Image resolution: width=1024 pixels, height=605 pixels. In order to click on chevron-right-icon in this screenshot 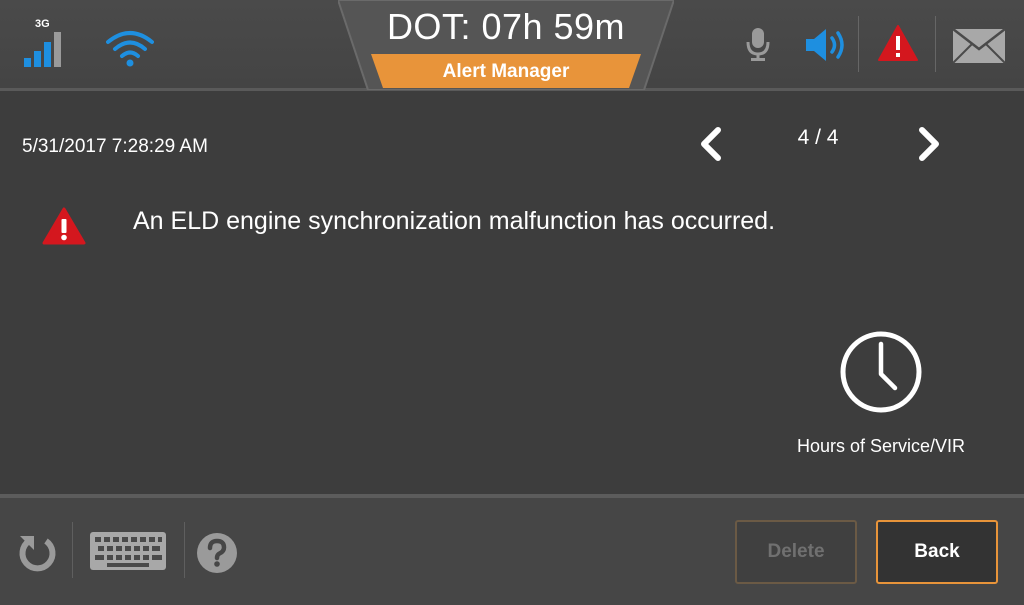, I will do `click(929, 144)`.